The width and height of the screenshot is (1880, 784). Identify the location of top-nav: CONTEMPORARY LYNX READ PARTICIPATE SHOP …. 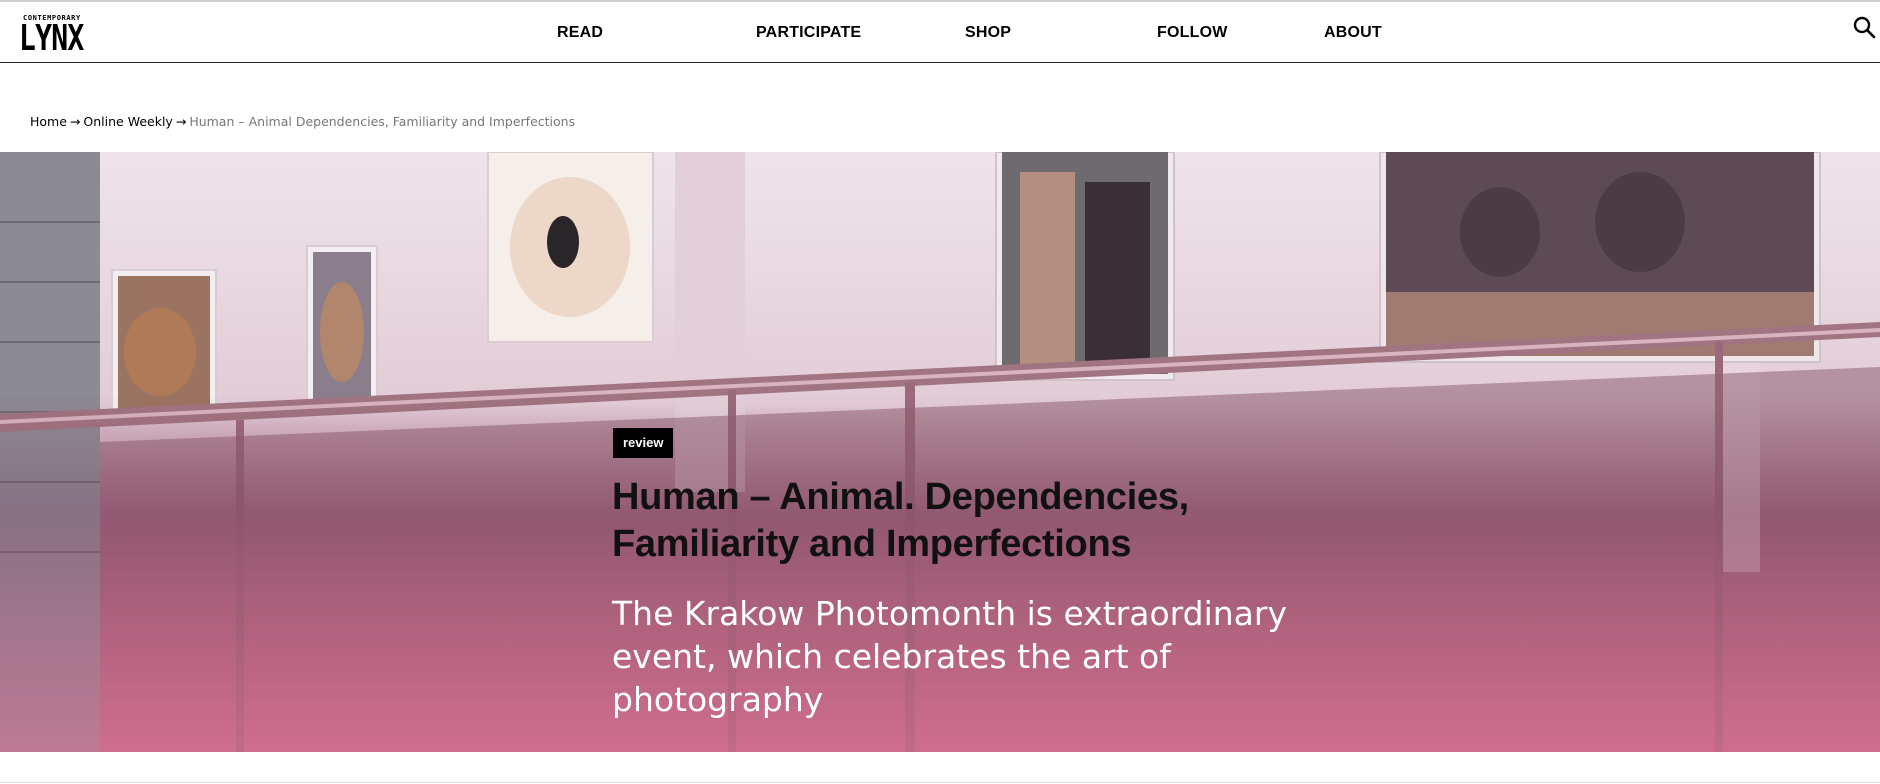
(940, 31).